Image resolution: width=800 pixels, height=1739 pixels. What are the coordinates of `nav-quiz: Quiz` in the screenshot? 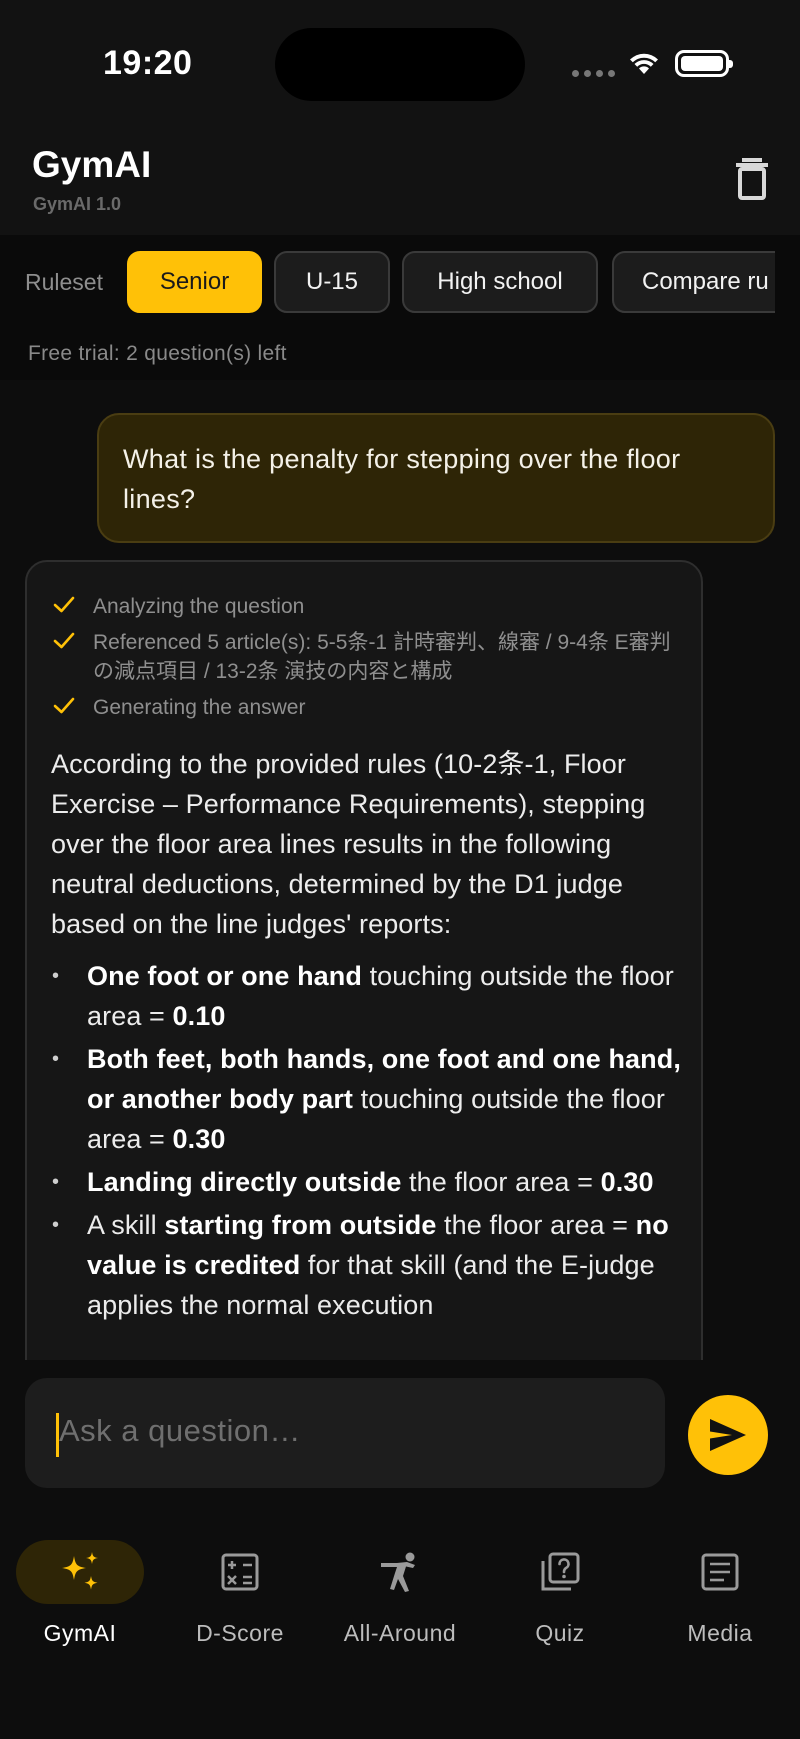 It's located at (560, 1600).